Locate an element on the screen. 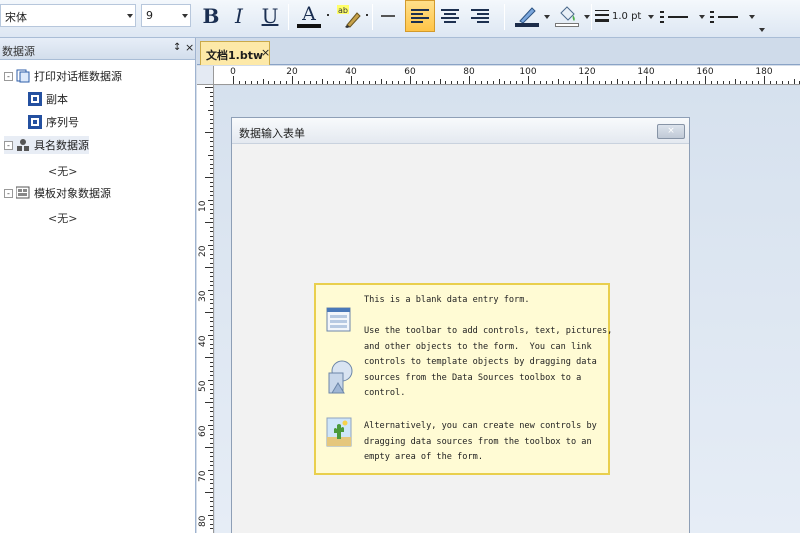 The width and height of the screenshot is (800, 533). tree-item-copies: 副本 is located at coordinates (48, 99).